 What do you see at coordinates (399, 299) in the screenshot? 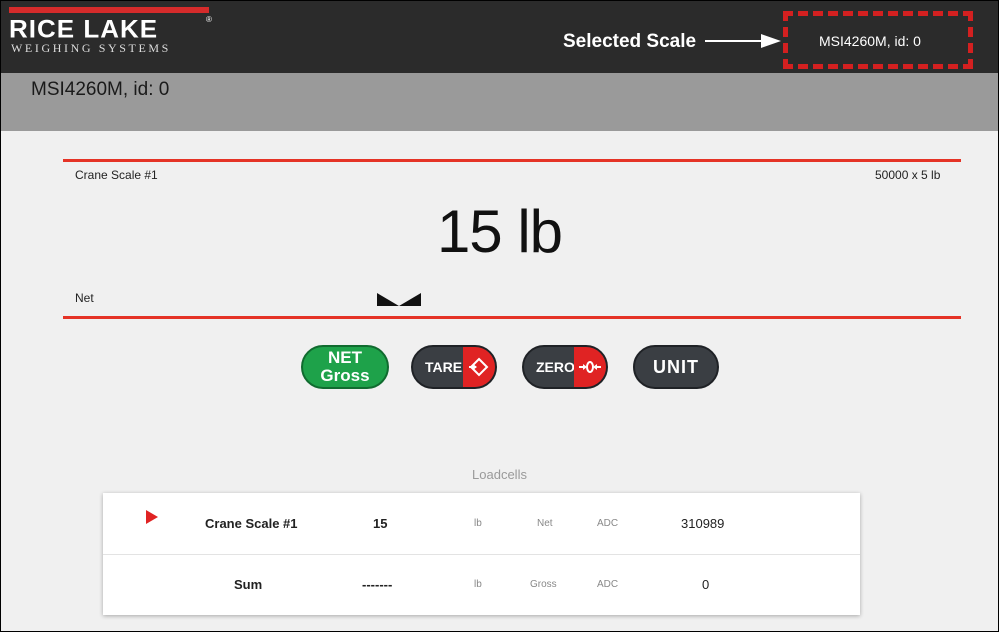
I see `center-of-zero-icon` at bounding box center [399, 299].